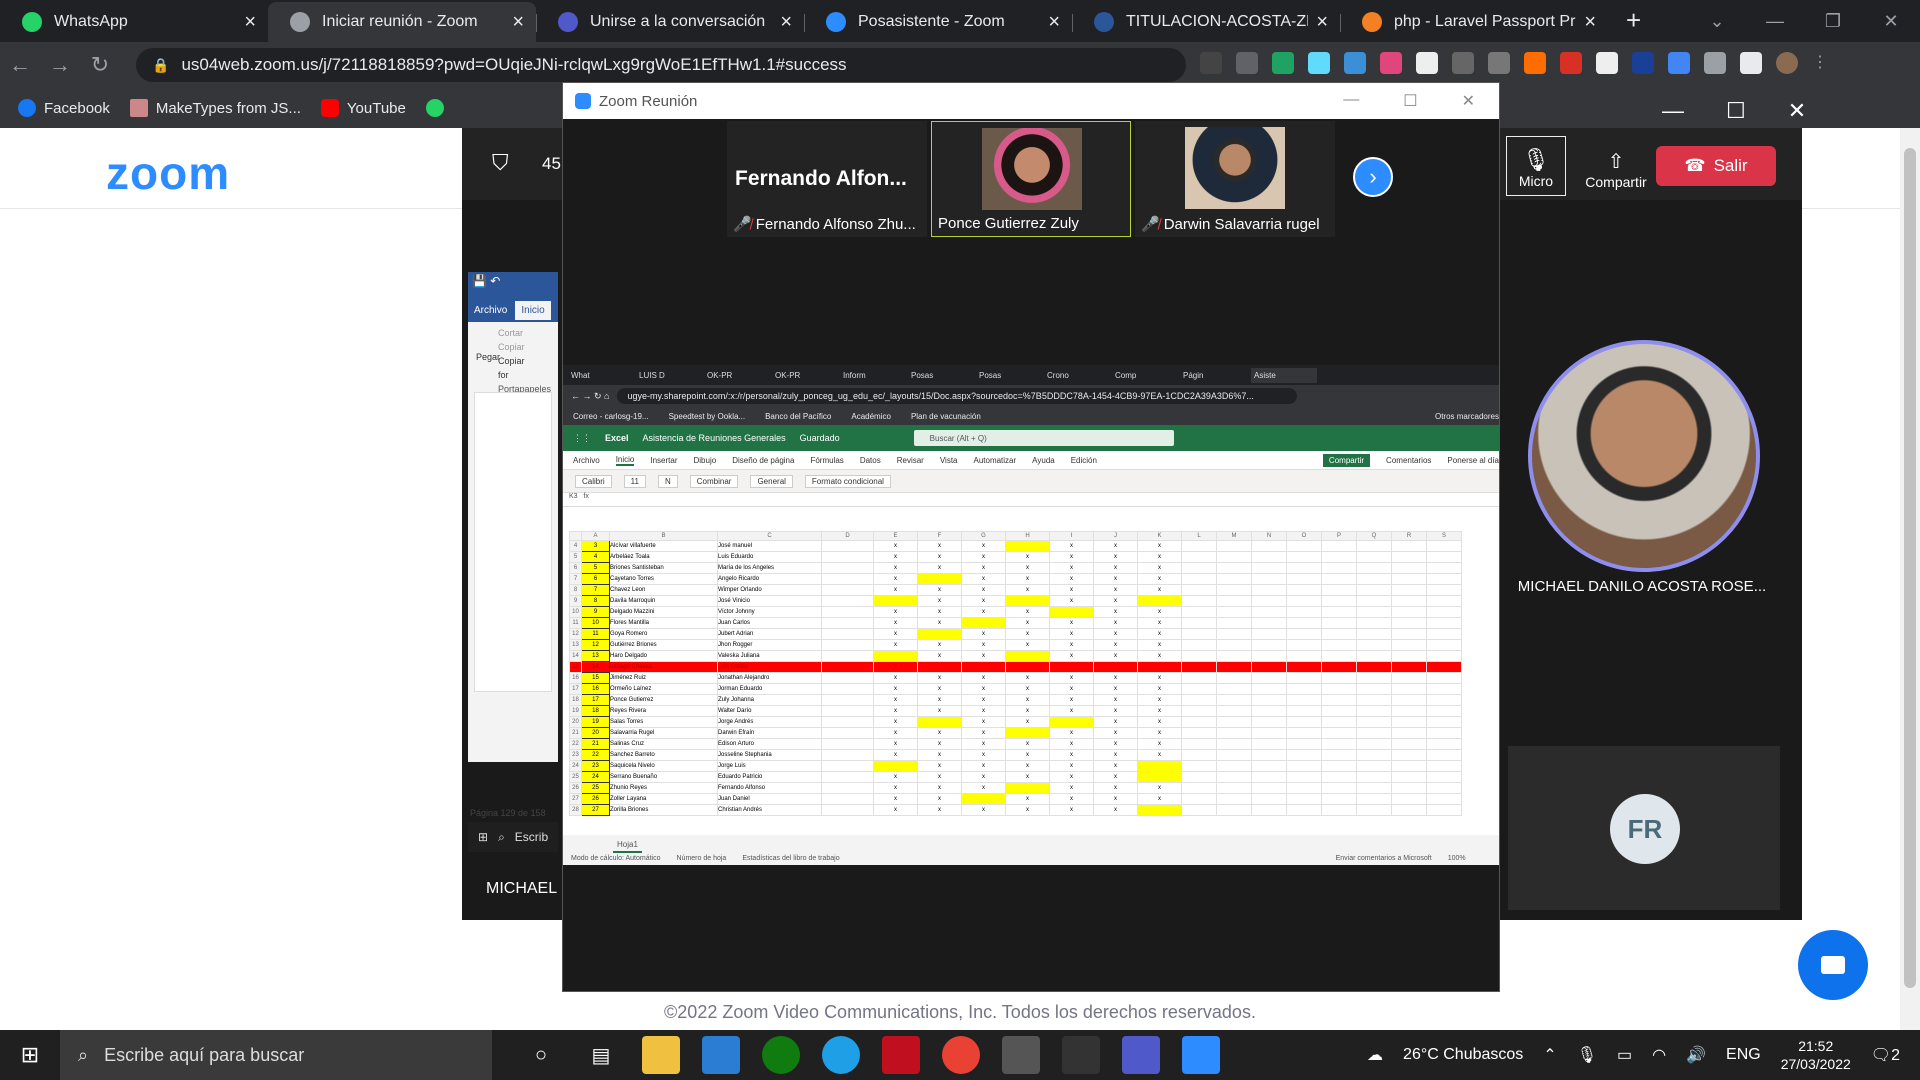 The height and width of the screenshot is (1080, 1920). What do you see at coordinates (1587, 1055) in the screenshot?
I see `microphone-icon: 🎙` at bounding box center [1587, 1055].